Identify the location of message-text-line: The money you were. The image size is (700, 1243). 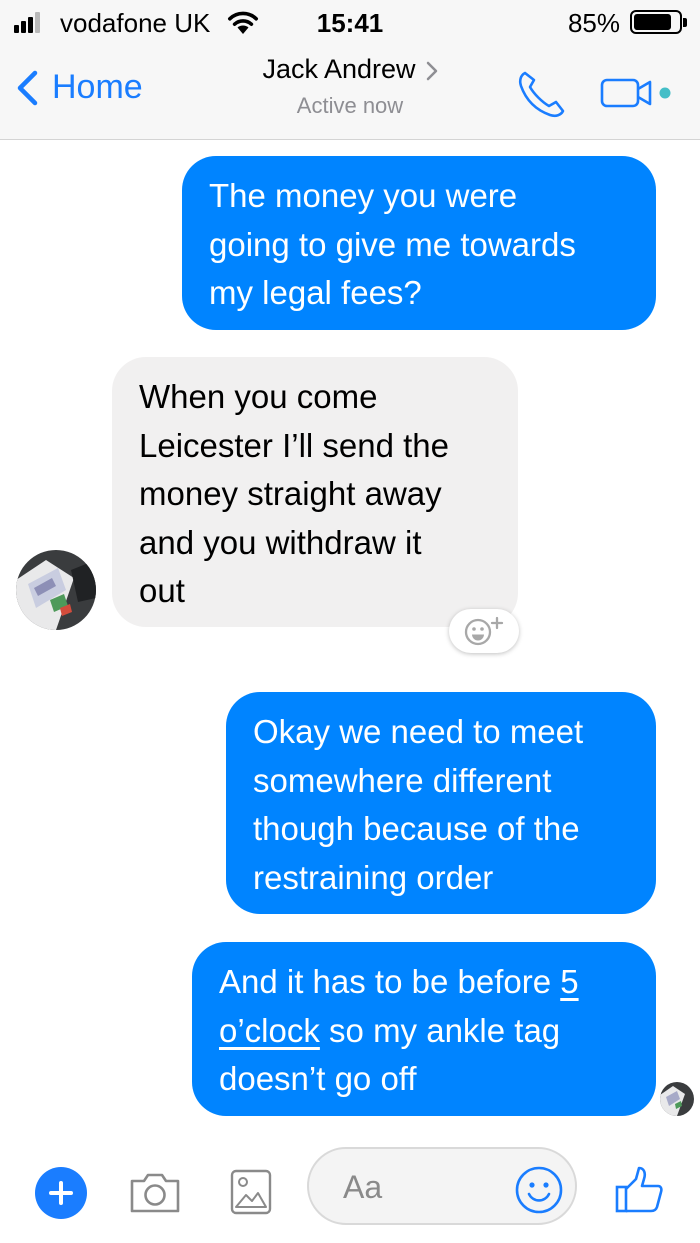
(363, 195).